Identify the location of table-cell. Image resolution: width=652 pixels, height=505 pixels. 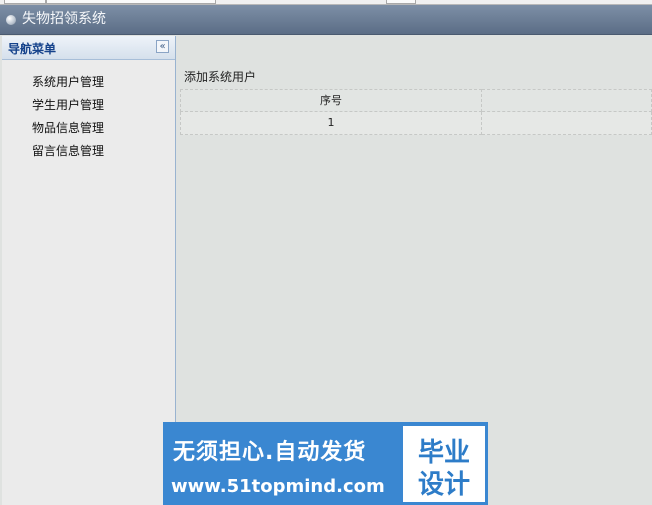
(567, 123).